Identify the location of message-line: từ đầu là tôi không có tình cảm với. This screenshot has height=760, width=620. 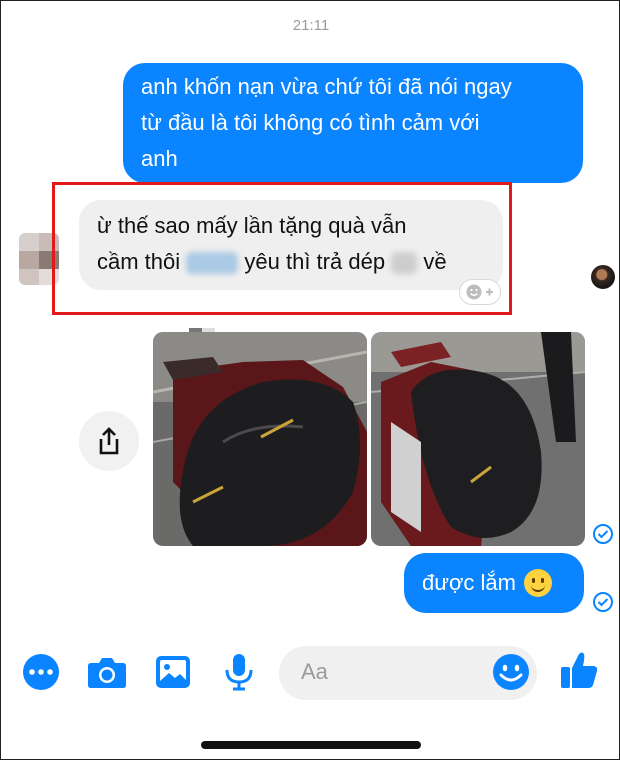
(310, 122).